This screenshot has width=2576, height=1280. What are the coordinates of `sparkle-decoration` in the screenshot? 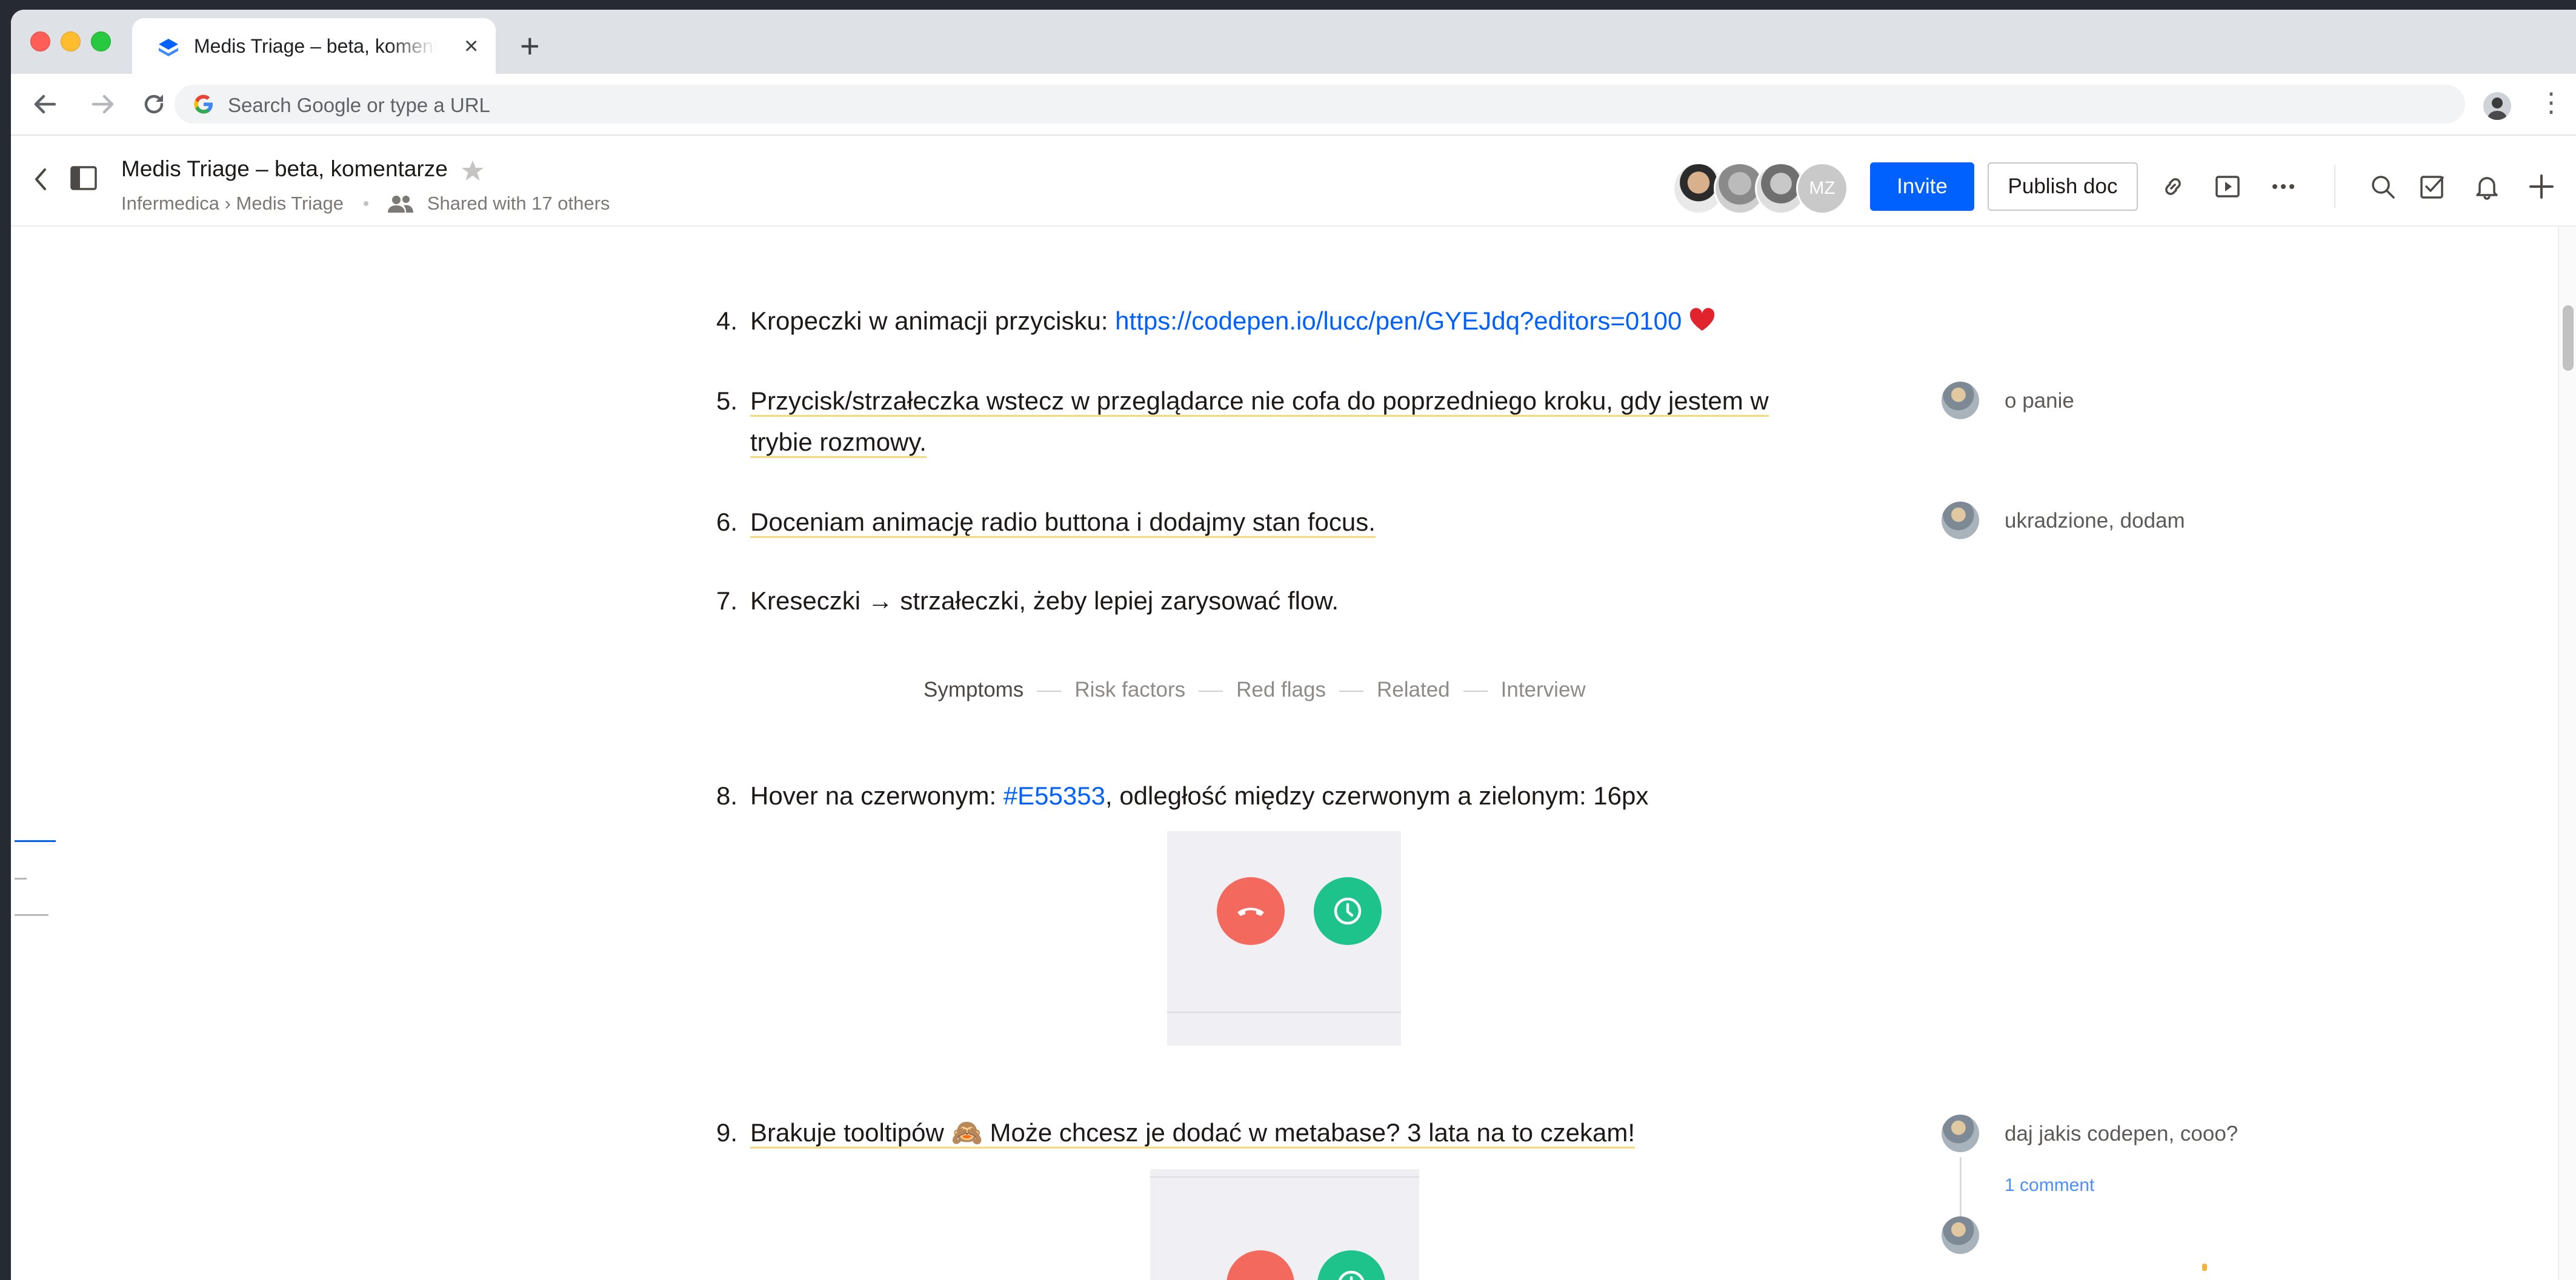 It's located at (2204, 1267).